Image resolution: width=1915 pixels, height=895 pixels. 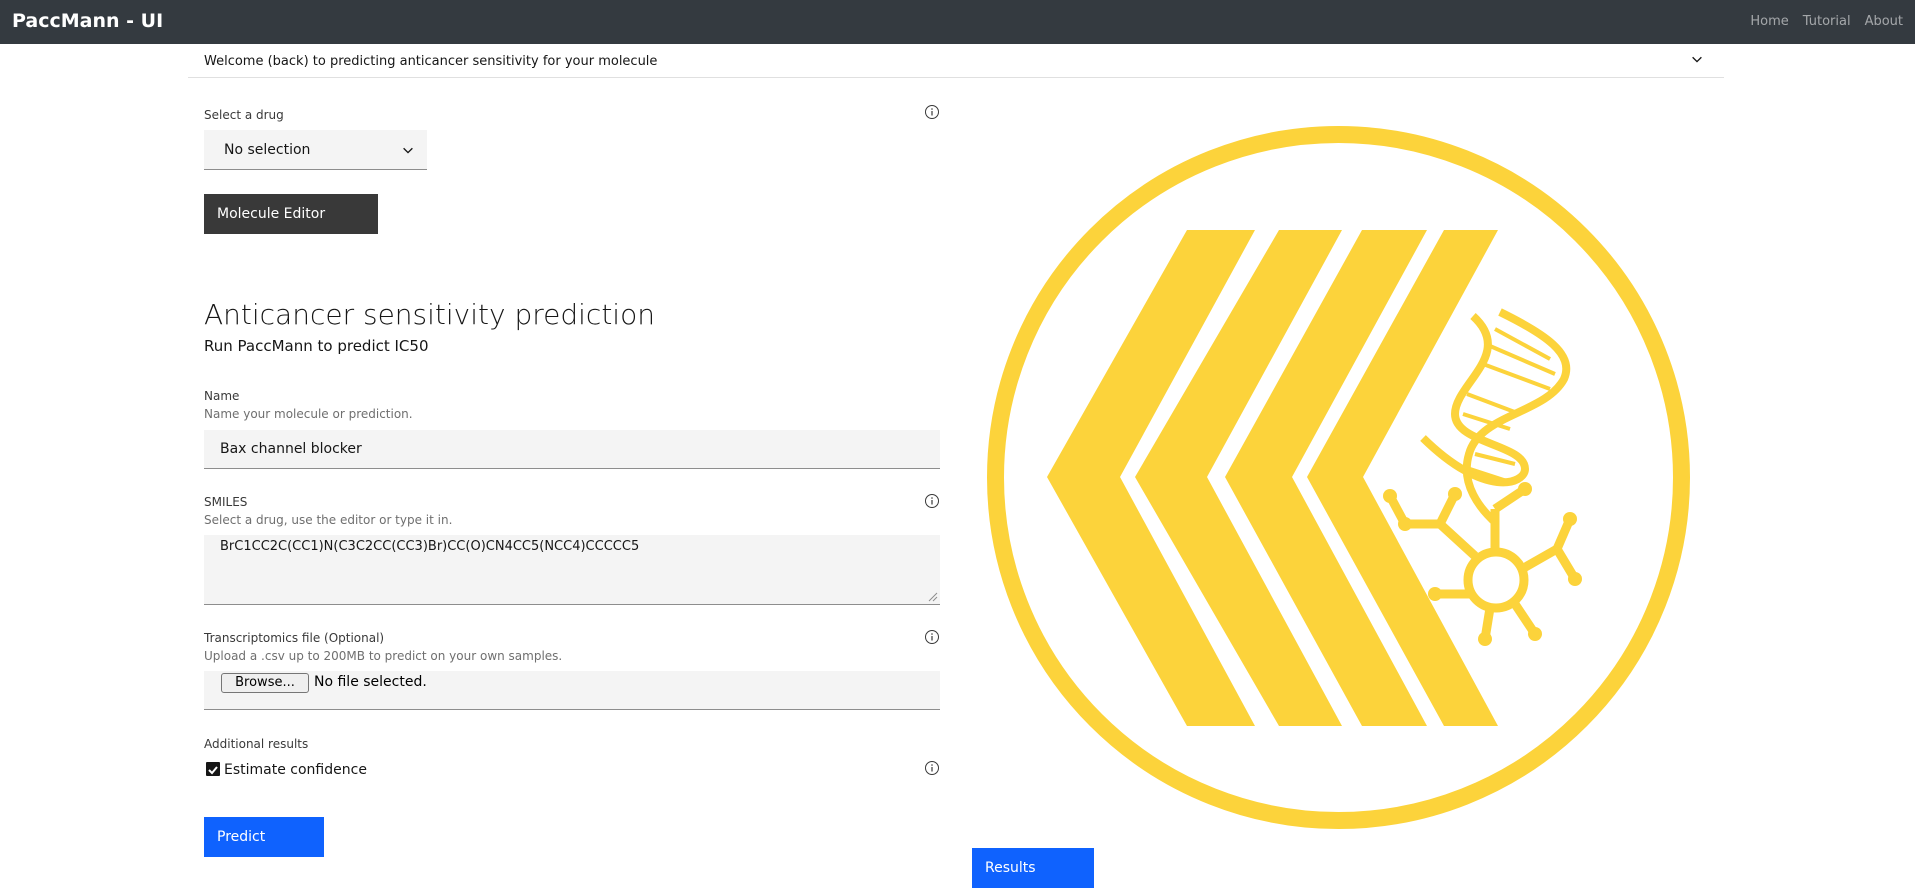 What do you see at coordinates (1769, 21) in the screenshot?
I see `nav-link-home: Home` at bounding box center [1769, 21].